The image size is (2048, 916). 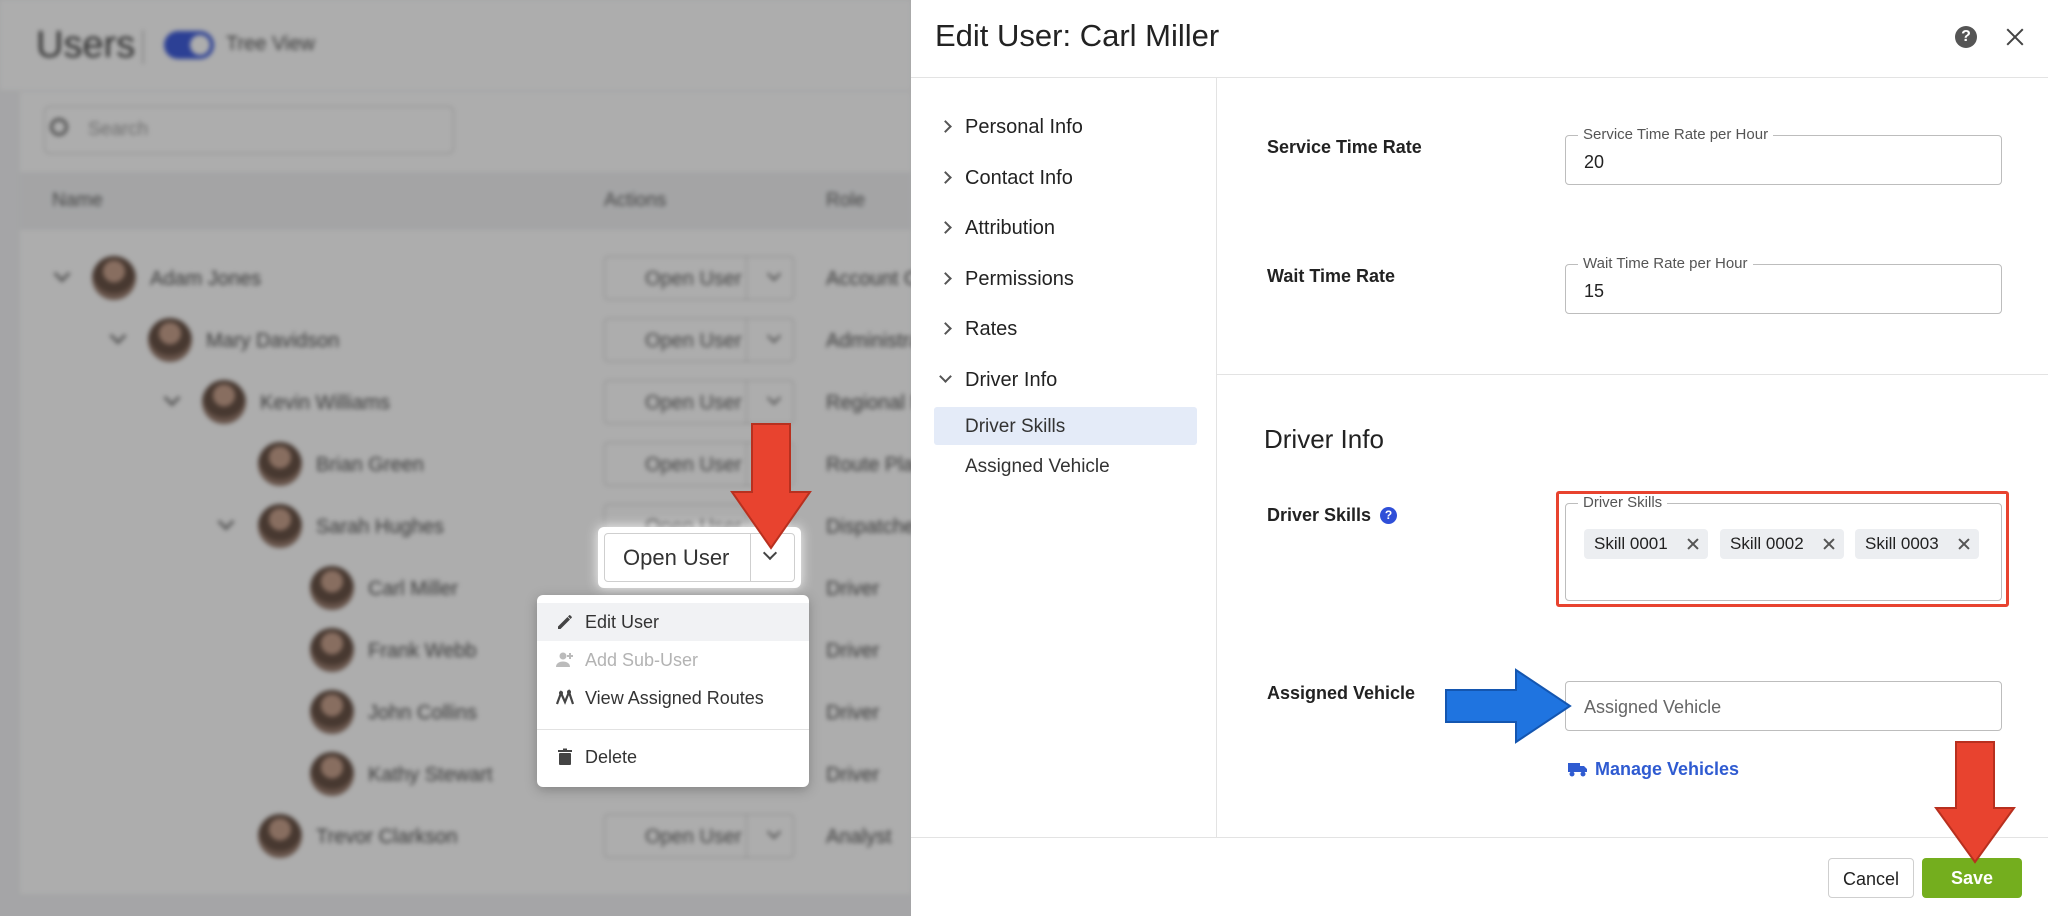 What do you see at coordinates (945, 376) in the screenshot?
I see `chevron-down-icon` at bounding box center [945, 376].